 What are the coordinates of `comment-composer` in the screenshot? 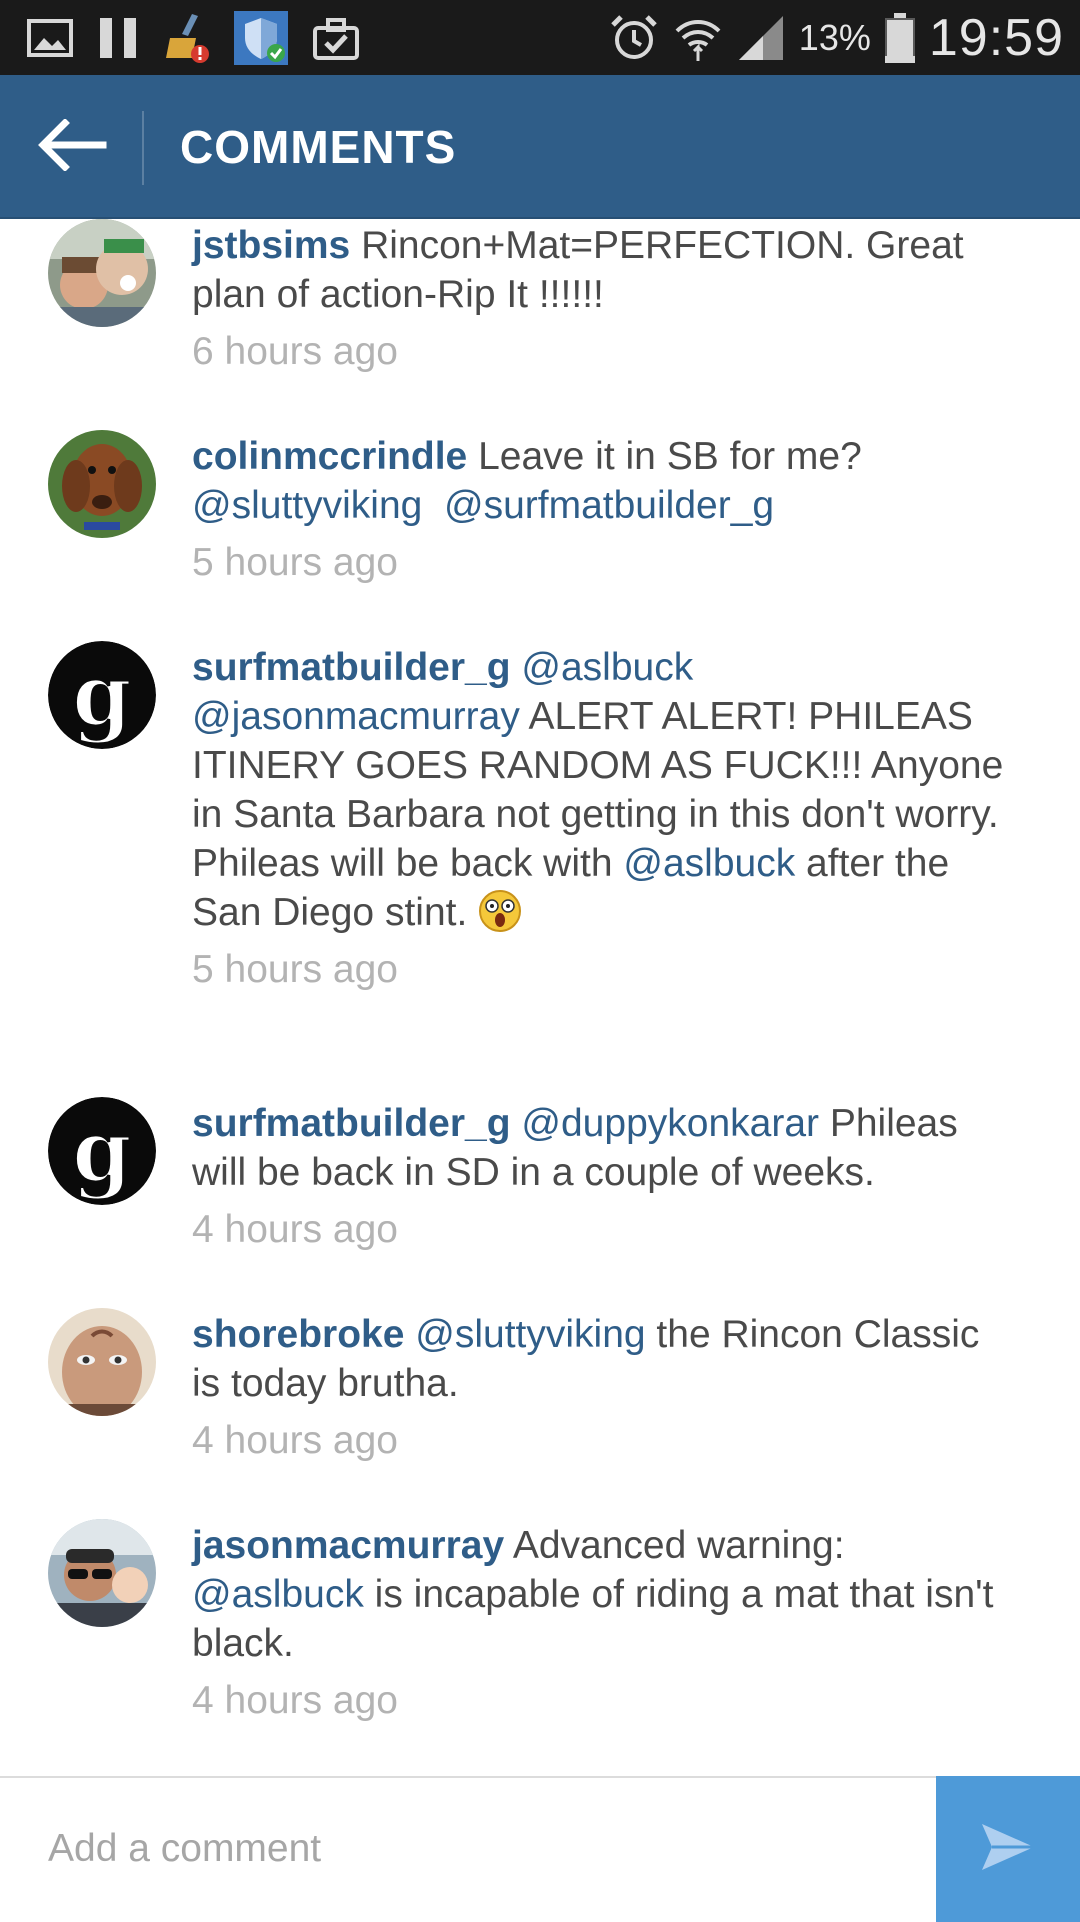 It's located at (540, 1849).